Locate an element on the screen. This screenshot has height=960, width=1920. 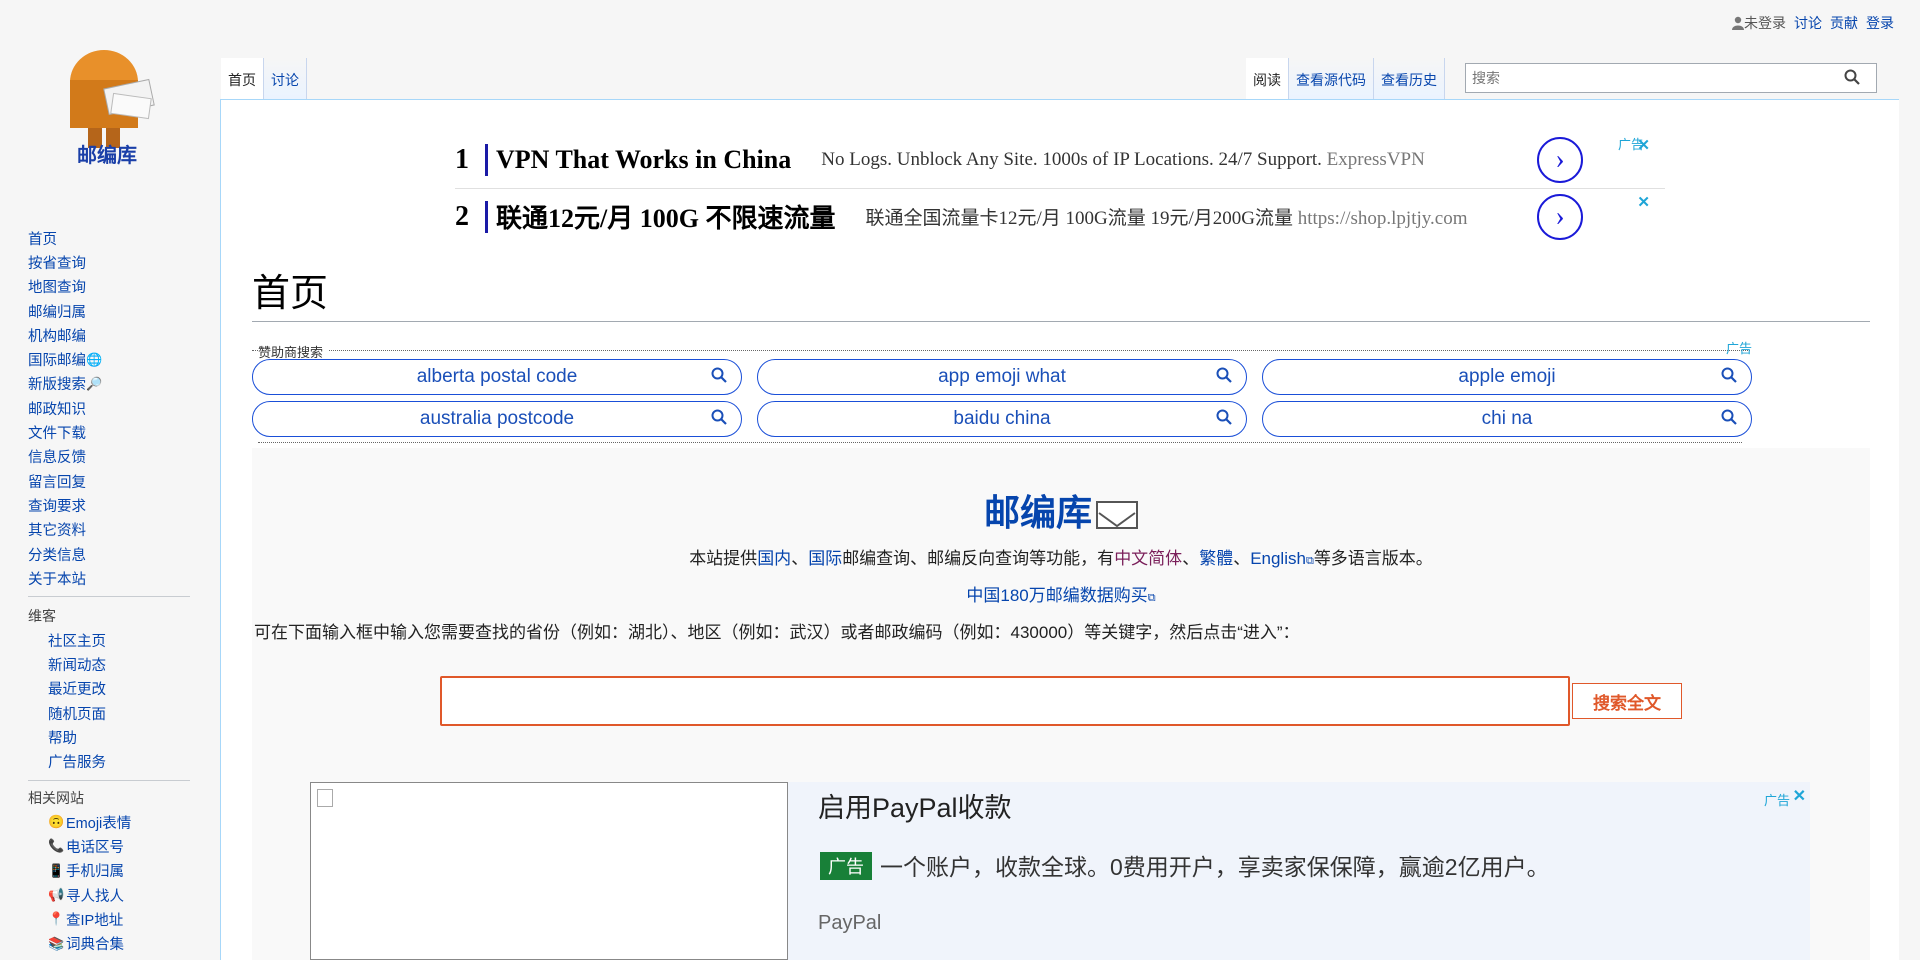
sponsor-search-pill: apple emoji is located at coordinates (1507, 377).